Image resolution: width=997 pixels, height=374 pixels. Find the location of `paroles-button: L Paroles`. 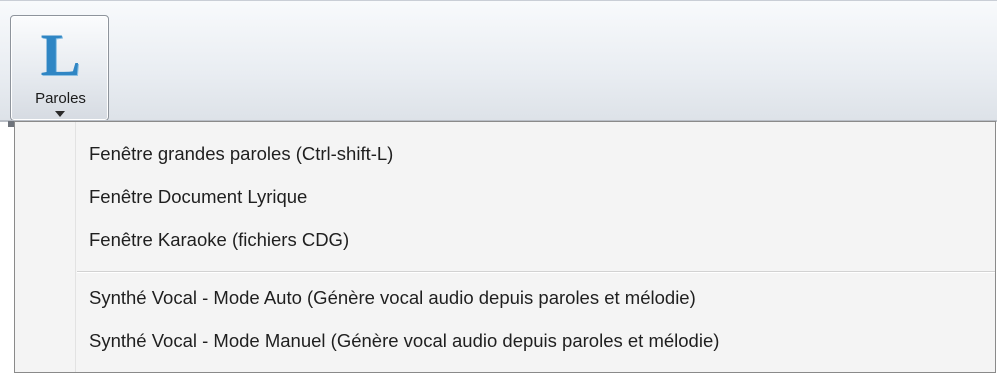

paroles-button: L Paroles is located at coordinates (59, 68).